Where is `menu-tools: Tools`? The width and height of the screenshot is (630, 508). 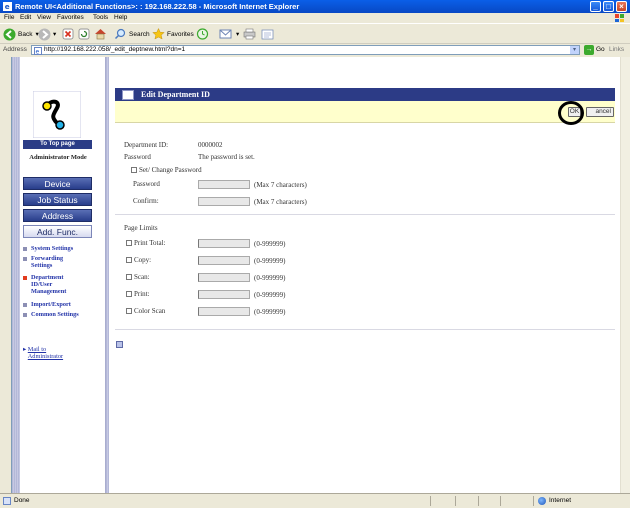
menu-tools: Tools is located at coordinates (100, 17).